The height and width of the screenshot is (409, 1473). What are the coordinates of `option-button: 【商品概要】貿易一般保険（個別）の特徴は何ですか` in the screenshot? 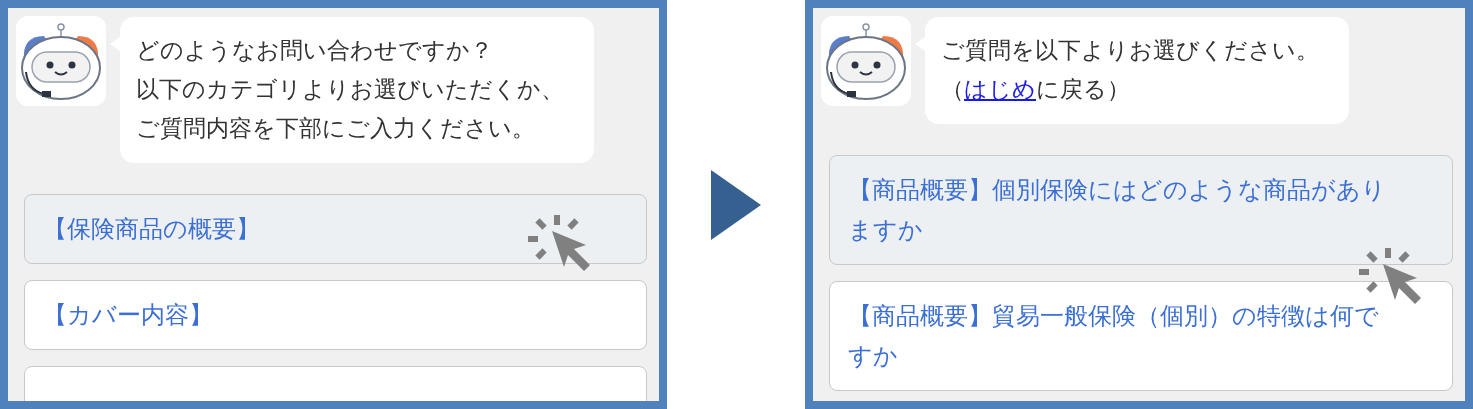 It's located at (1141, 336).